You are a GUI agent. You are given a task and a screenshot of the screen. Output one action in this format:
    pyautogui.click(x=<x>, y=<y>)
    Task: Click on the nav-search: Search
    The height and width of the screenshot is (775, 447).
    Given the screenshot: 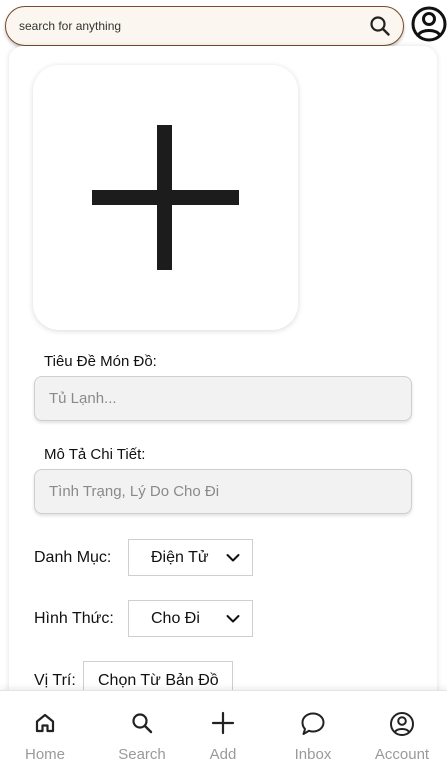 What is the action you would take?
    pyautogui.click(x=142, y=733)
    